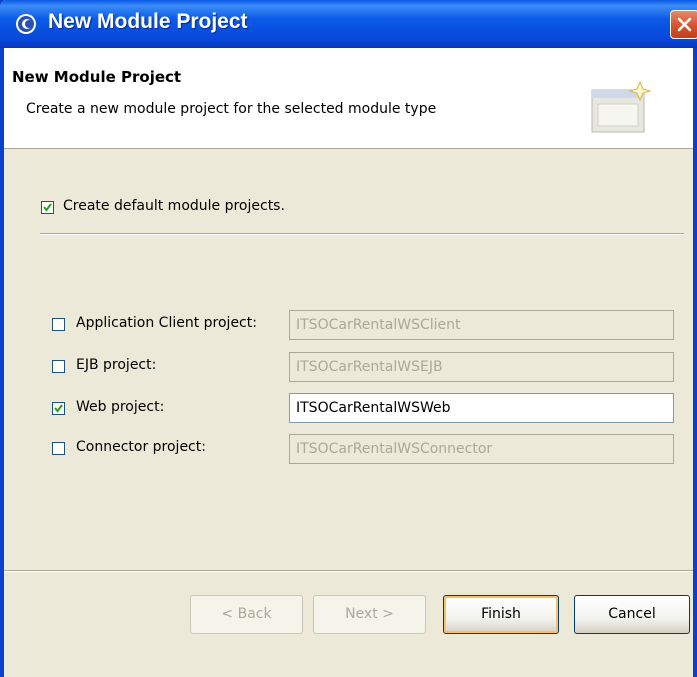  I want to click on connector-checkbox, so click(58, 448).